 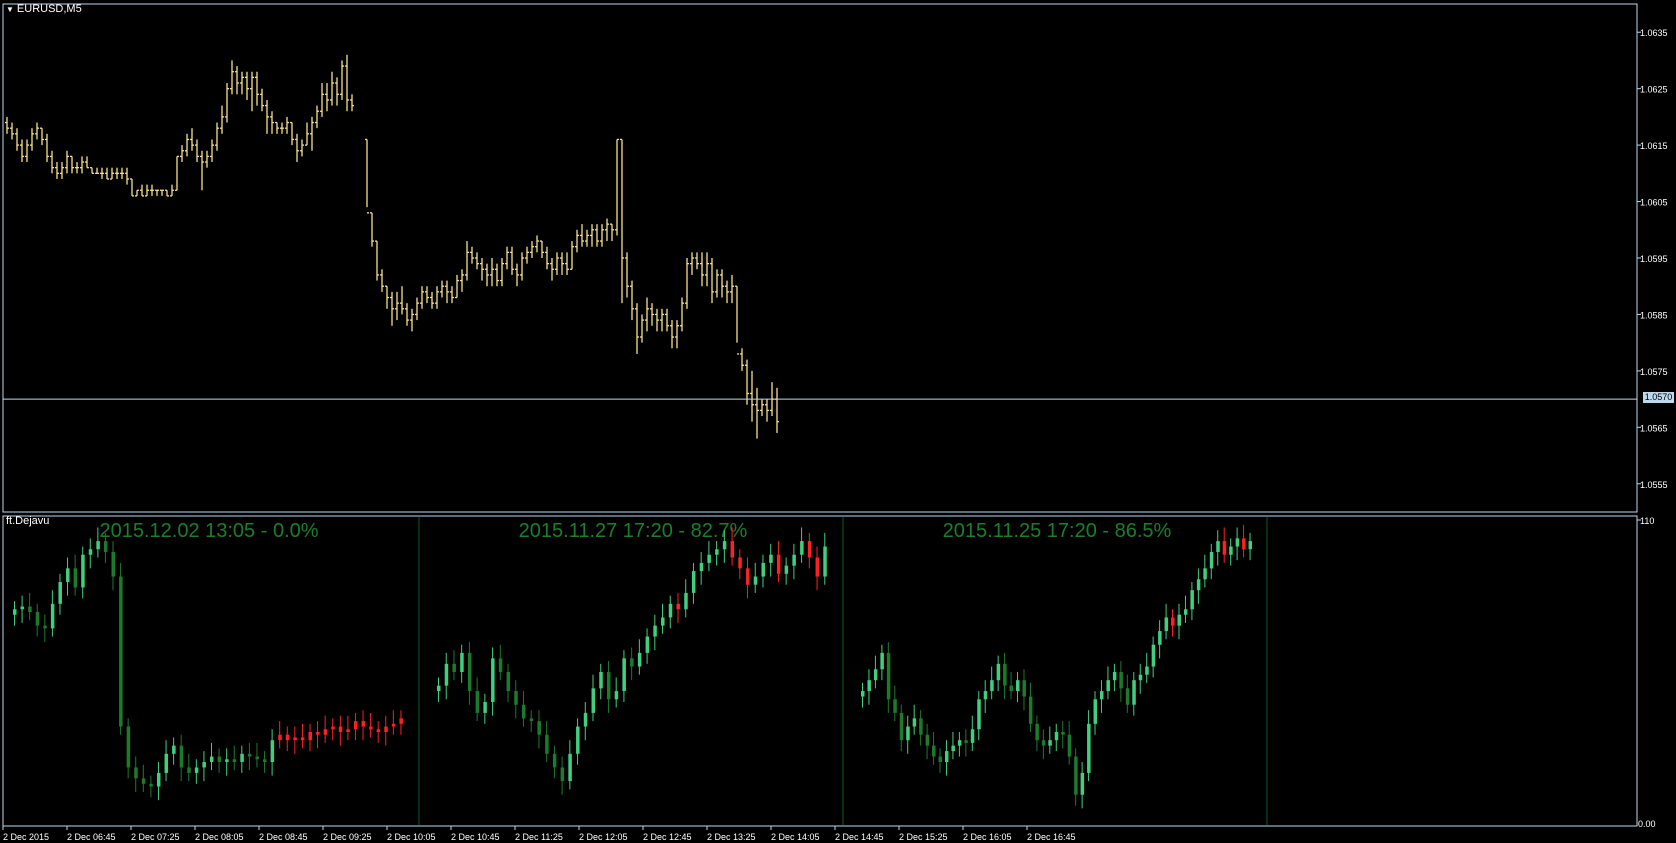 I want to click on symbol-label: ▼ EURUSD,M5, so click(x=44, y=9).